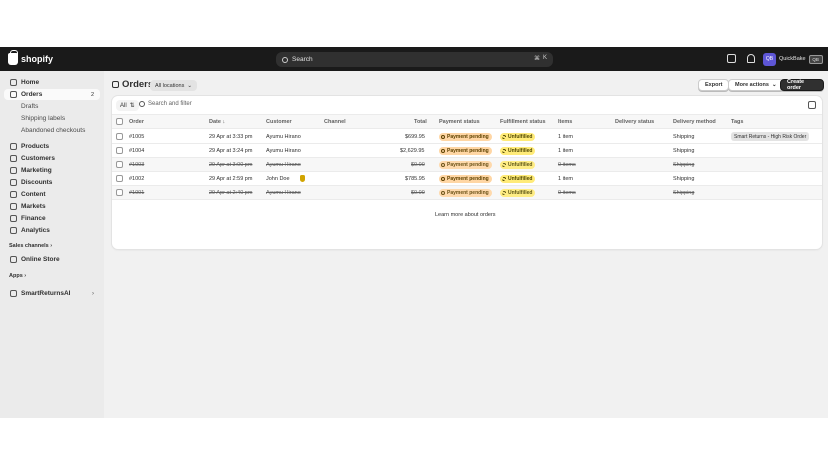 This screenshot has width=828, height=466. I want to click on column-fulfillment-status: Fulfillment status, so click(523, 122).